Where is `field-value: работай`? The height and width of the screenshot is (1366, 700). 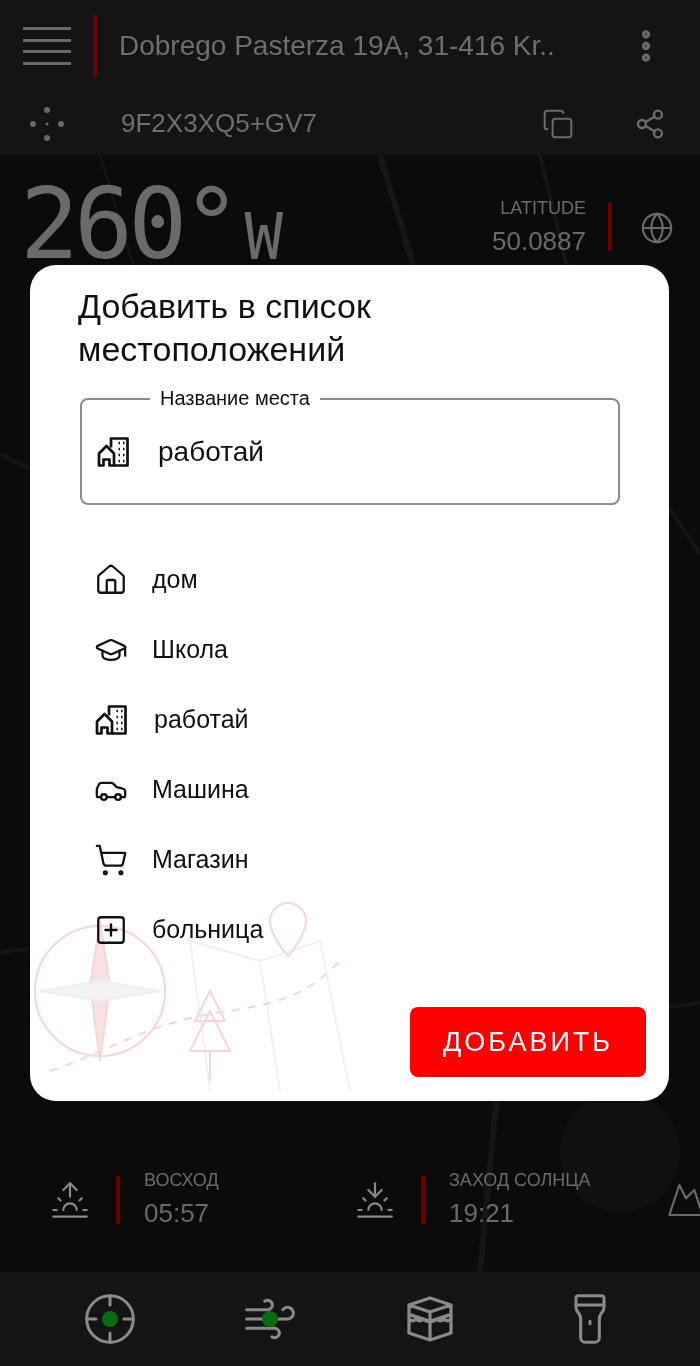 field-value: работай is located at coordinates (211, 451).